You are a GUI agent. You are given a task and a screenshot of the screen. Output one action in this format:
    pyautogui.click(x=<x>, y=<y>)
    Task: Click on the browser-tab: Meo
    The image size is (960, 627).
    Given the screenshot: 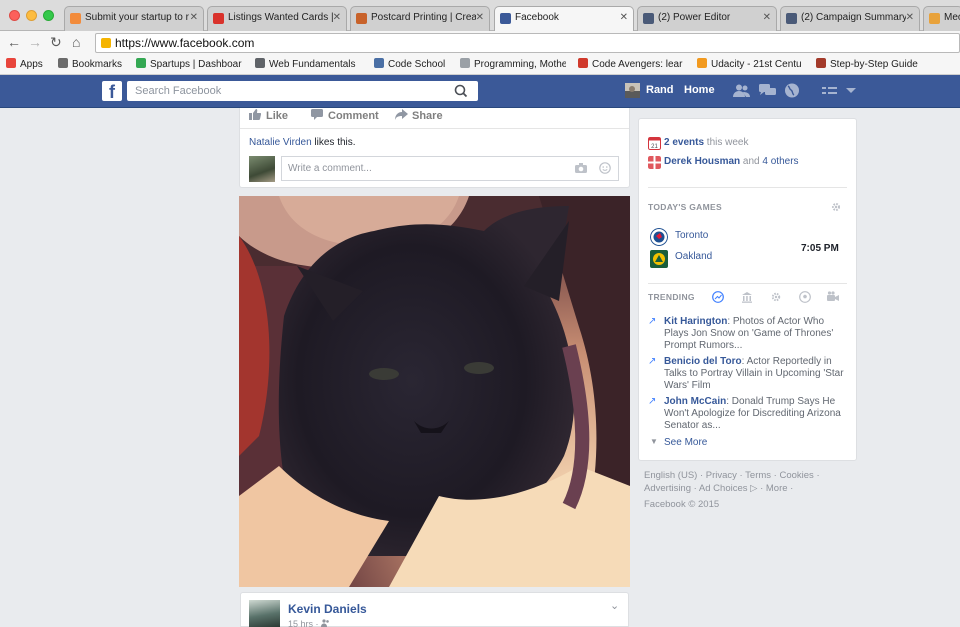 What is the action you would take?
    pyautogui.click(x=941, y=18)
    